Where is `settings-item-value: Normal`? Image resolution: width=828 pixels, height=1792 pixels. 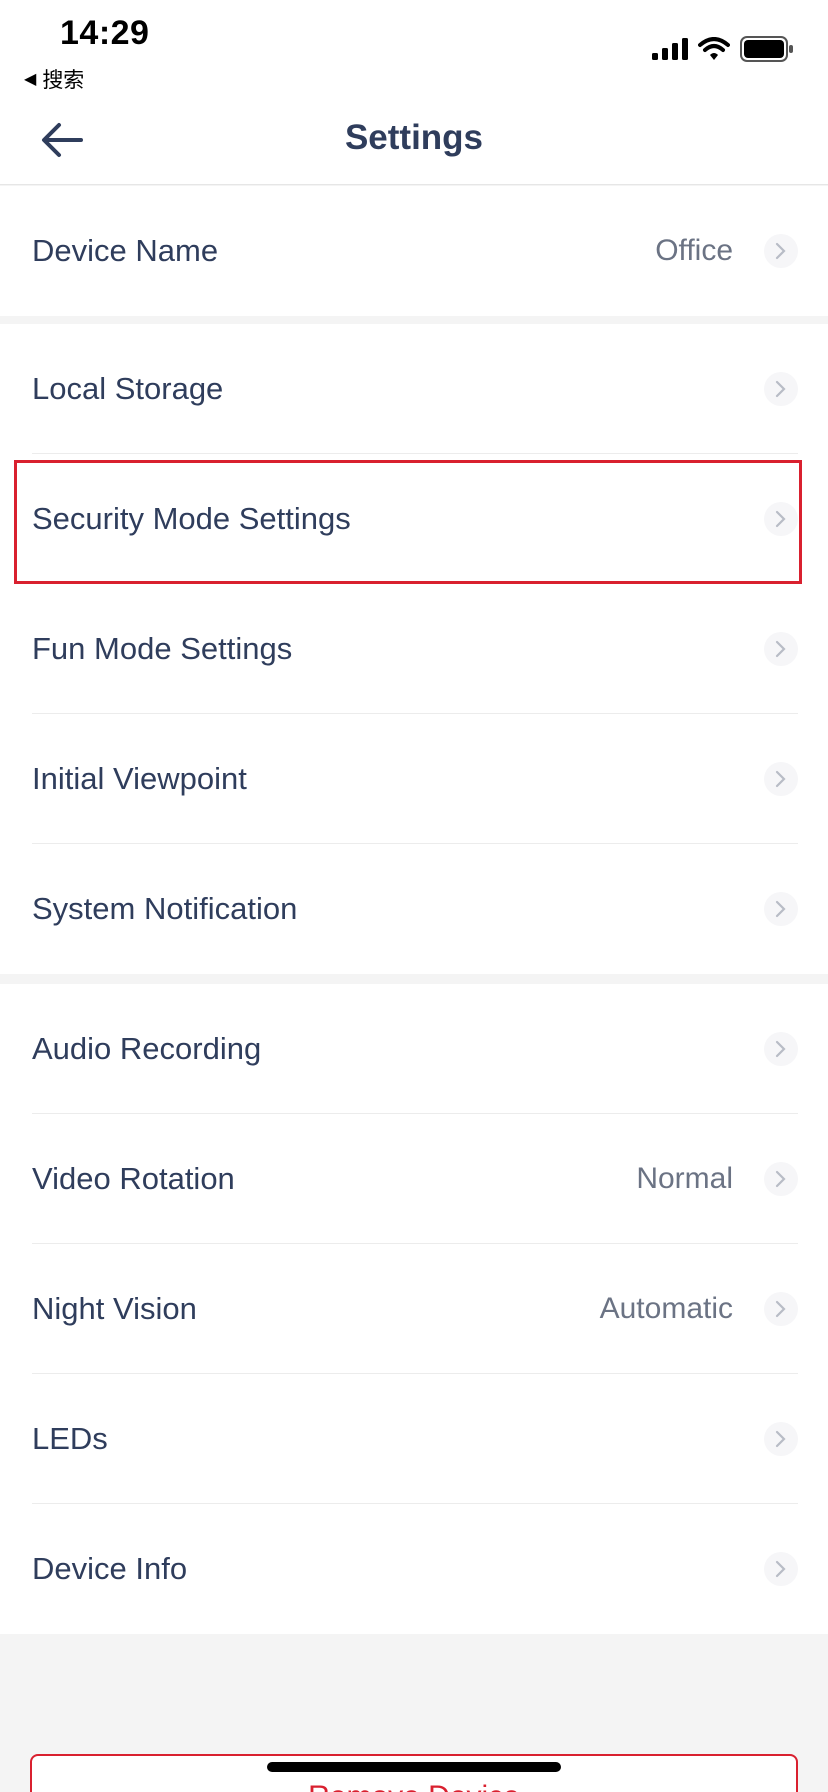 settings-item-value: Normal is located at coordinates (684, 1178).